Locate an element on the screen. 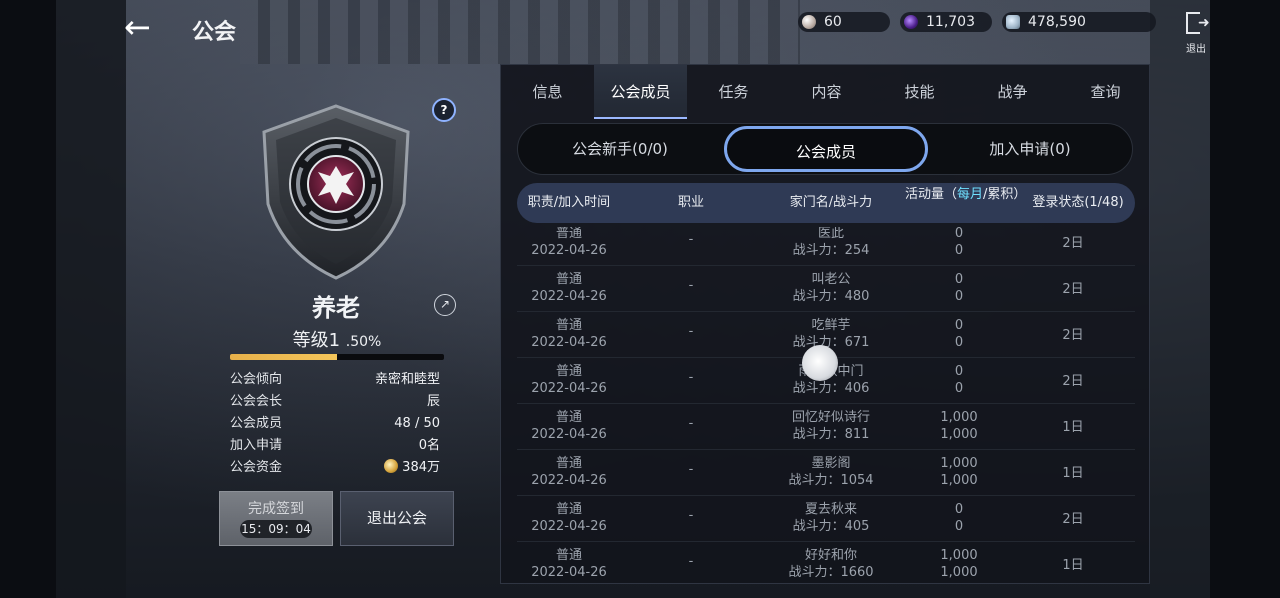  subtab-members: 公会成员 is located at coordinates (826, 149).